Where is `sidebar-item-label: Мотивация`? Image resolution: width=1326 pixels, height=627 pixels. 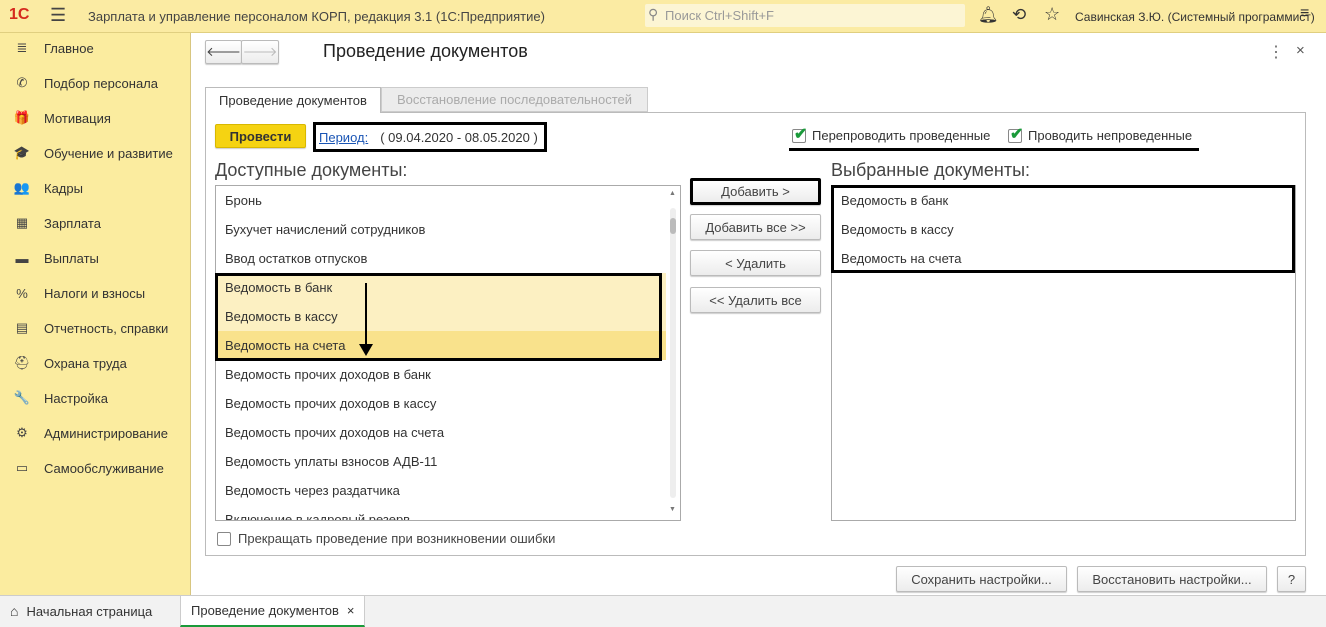
sidebar-item-label: Мотивация is located at coordinates (77, 118).